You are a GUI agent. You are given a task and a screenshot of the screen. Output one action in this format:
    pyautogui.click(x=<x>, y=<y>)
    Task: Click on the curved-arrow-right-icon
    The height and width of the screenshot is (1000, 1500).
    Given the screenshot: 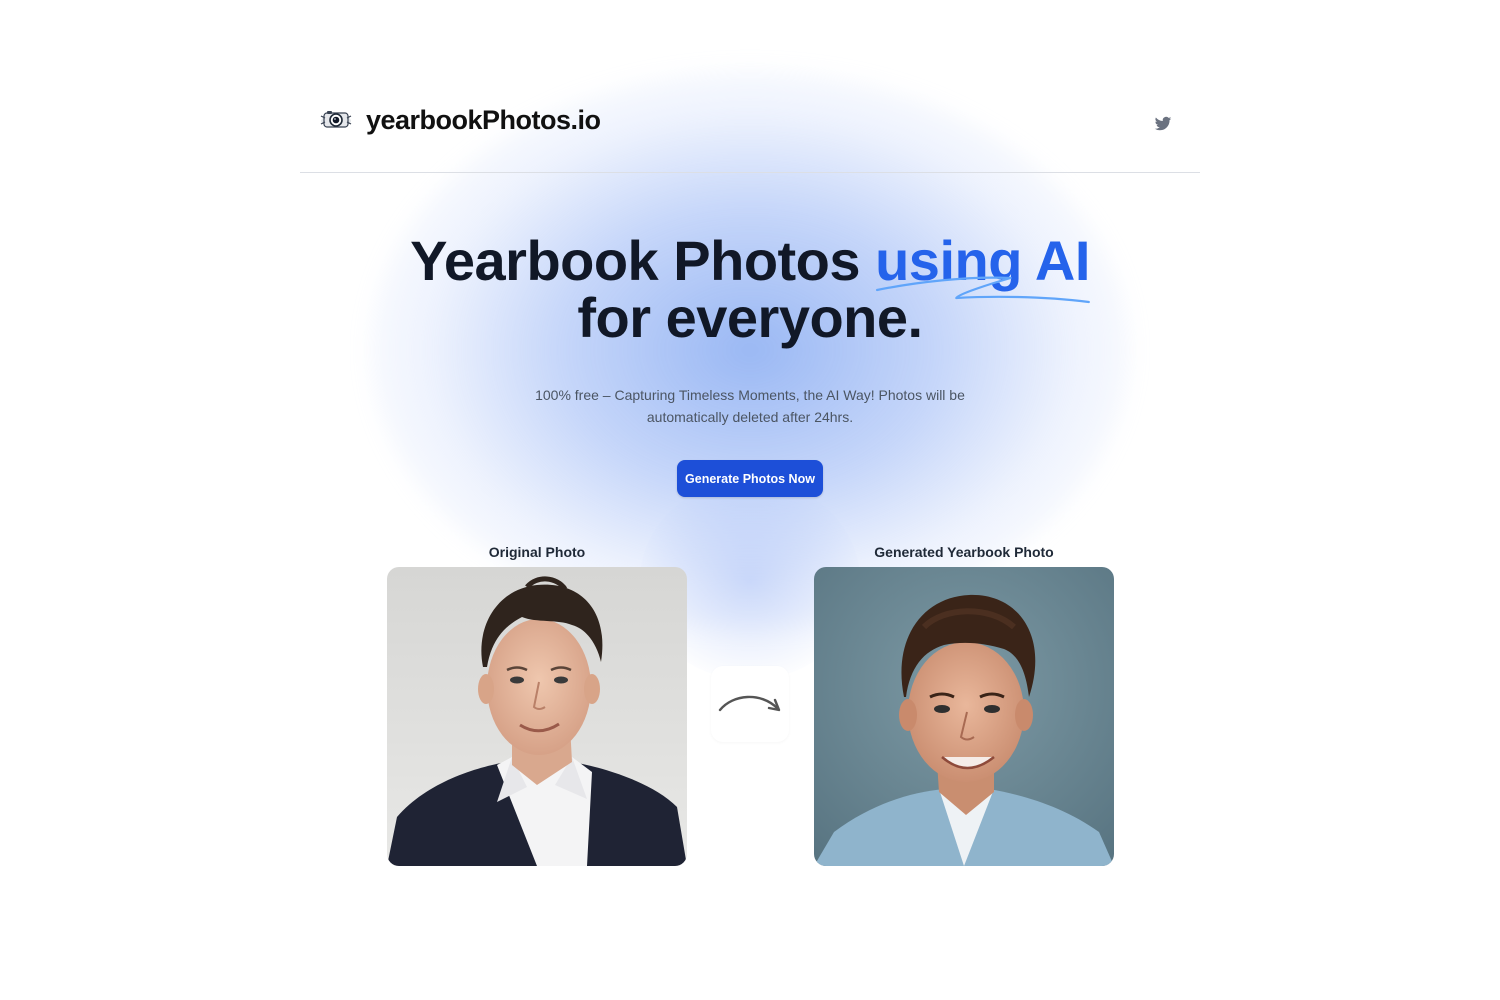 What is the action you would take?
    pyautogui.click(x=749, y=703)
    